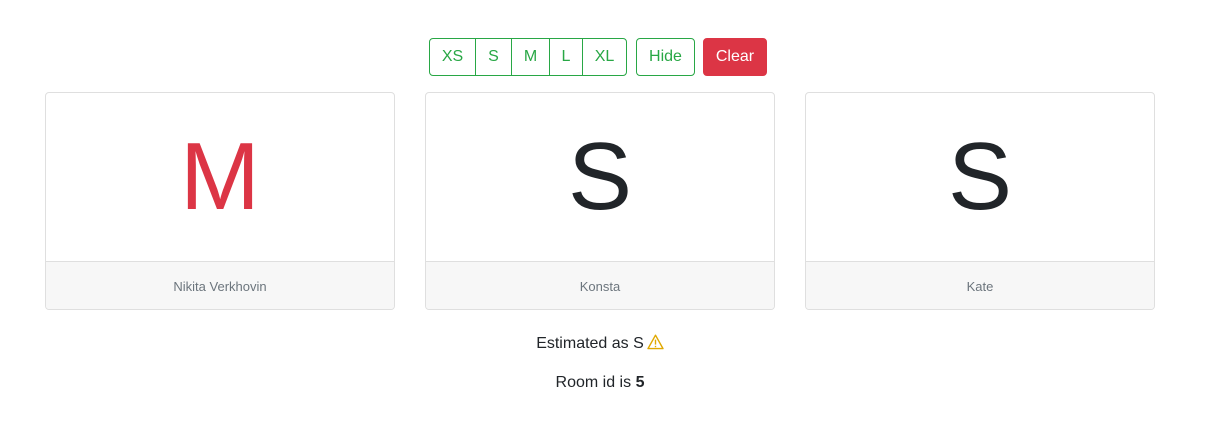  What do you see at coordinates (604, 57) in the screenshot?
I see `size-xl-button: XL` at bounding box center [604, 57].